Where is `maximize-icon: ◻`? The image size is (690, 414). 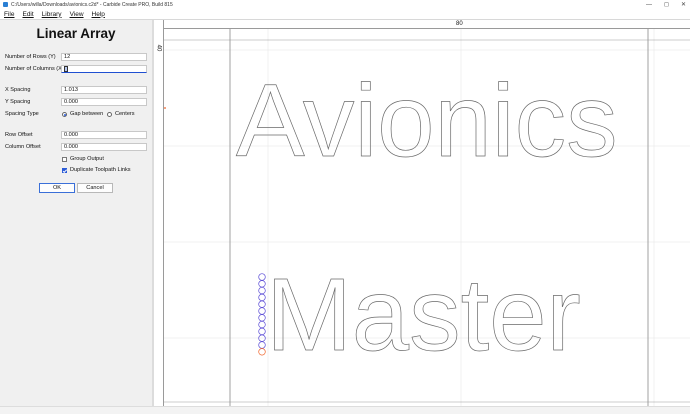 maximize-icon: ◻ is located at coordinates (666, 4).